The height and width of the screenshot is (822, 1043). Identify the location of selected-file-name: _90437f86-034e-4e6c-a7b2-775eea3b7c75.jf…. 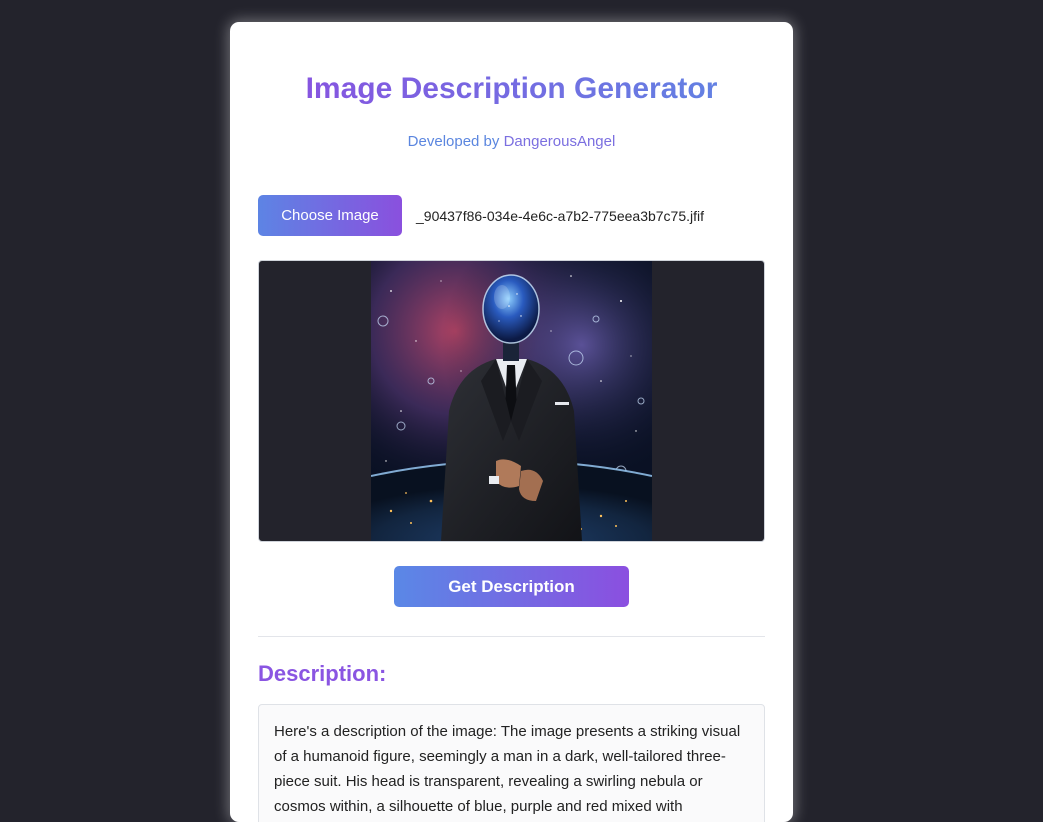
(560, 215).